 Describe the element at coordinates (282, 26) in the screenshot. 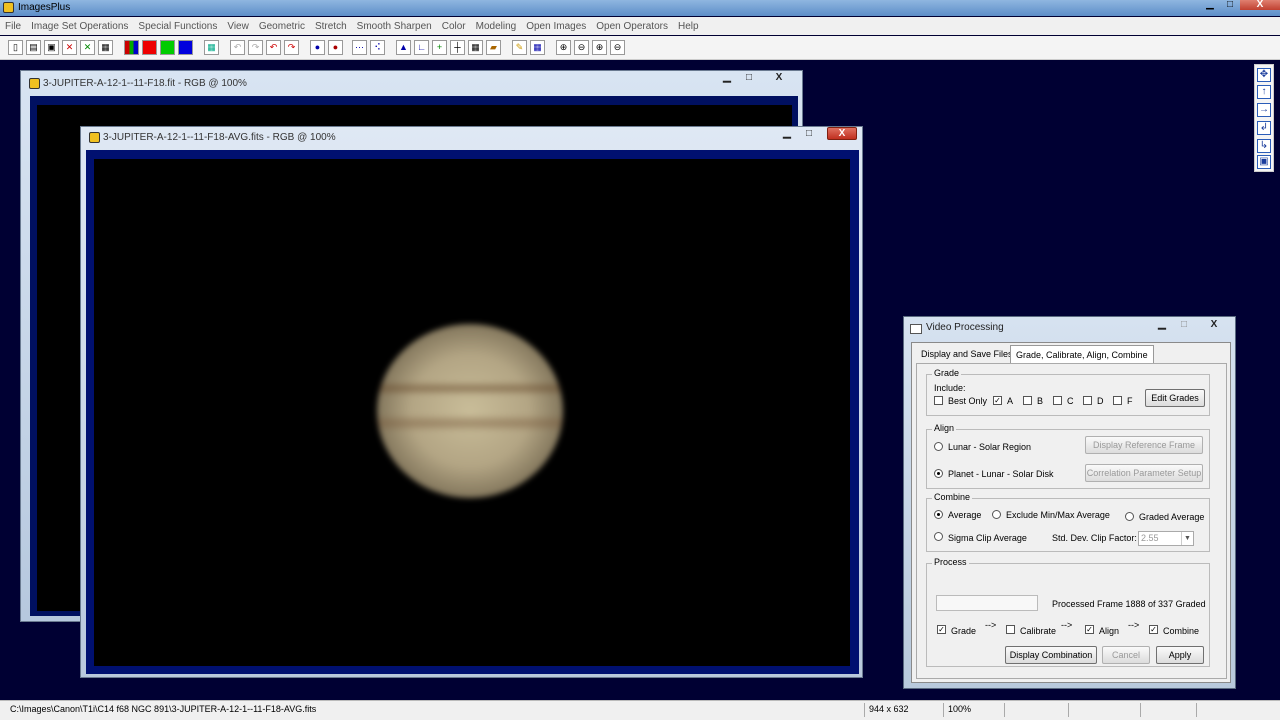

I see `menu-geometric: Geometric` at that location.